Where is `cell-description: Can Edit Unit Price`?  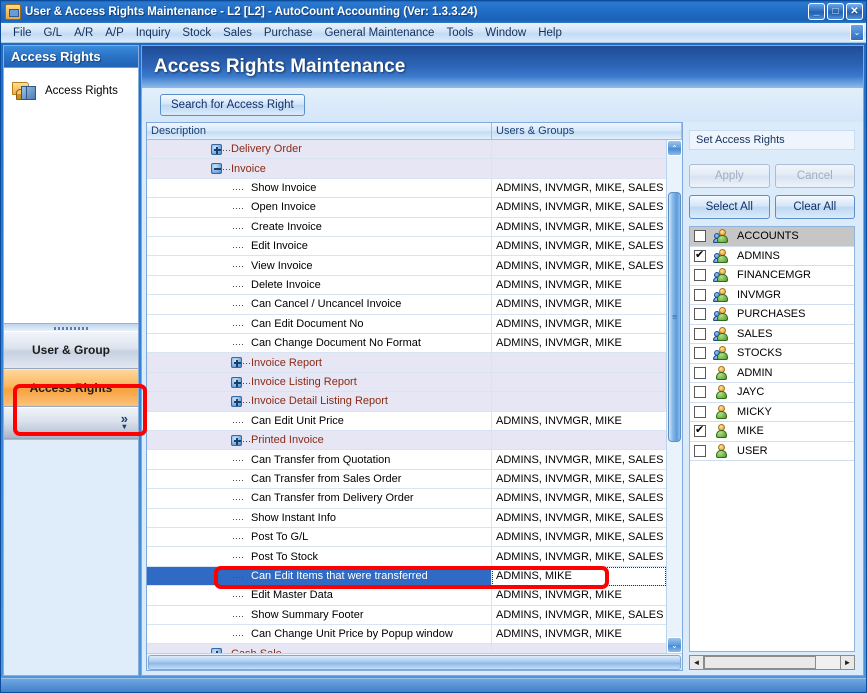
cell-description: Can Edit Unit Price is located at coordinates (319, 421).